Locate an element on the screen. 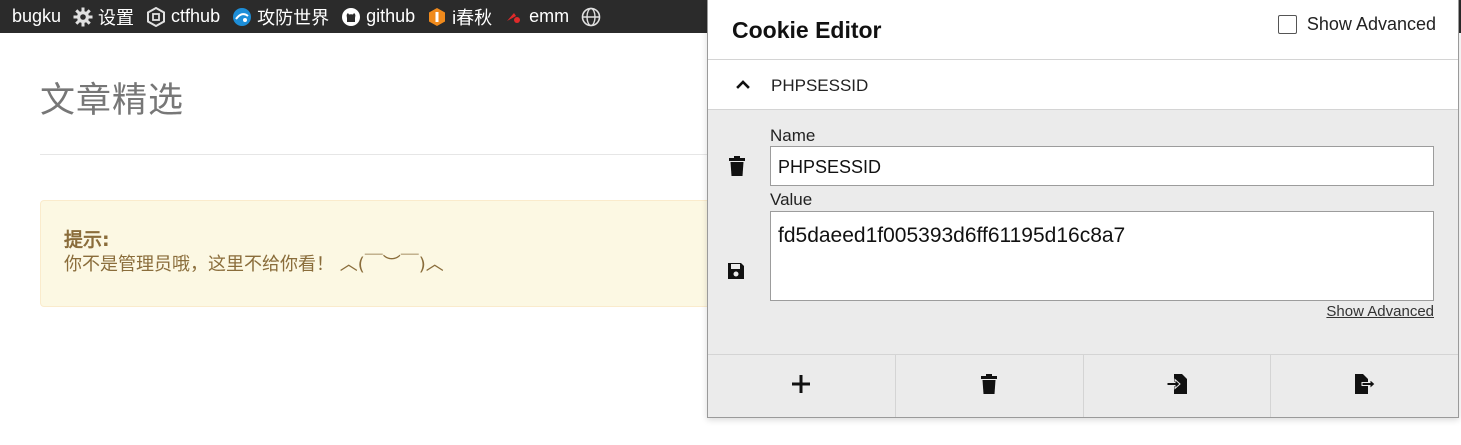  bookmark-label: 攻防世界 is located at coordinates (293, 17).